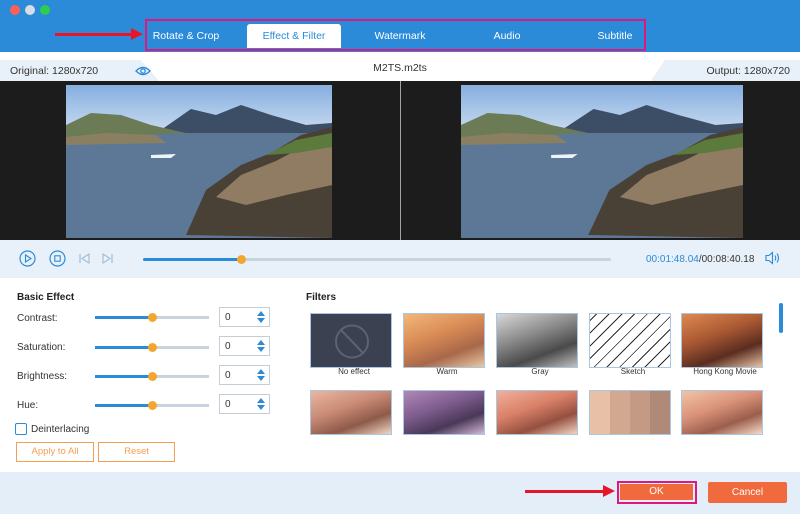  Describe the element at coordinates (781, 318) in the screenshot. I see `filters-scrollbar` at that location.